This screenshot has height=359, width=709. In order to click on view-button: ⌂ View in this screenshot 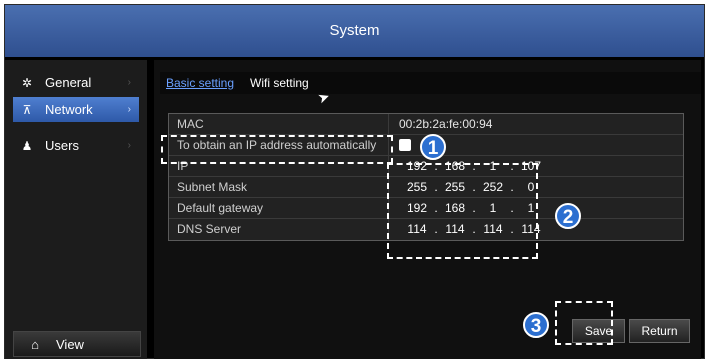, I will do `click(77, 344)`.